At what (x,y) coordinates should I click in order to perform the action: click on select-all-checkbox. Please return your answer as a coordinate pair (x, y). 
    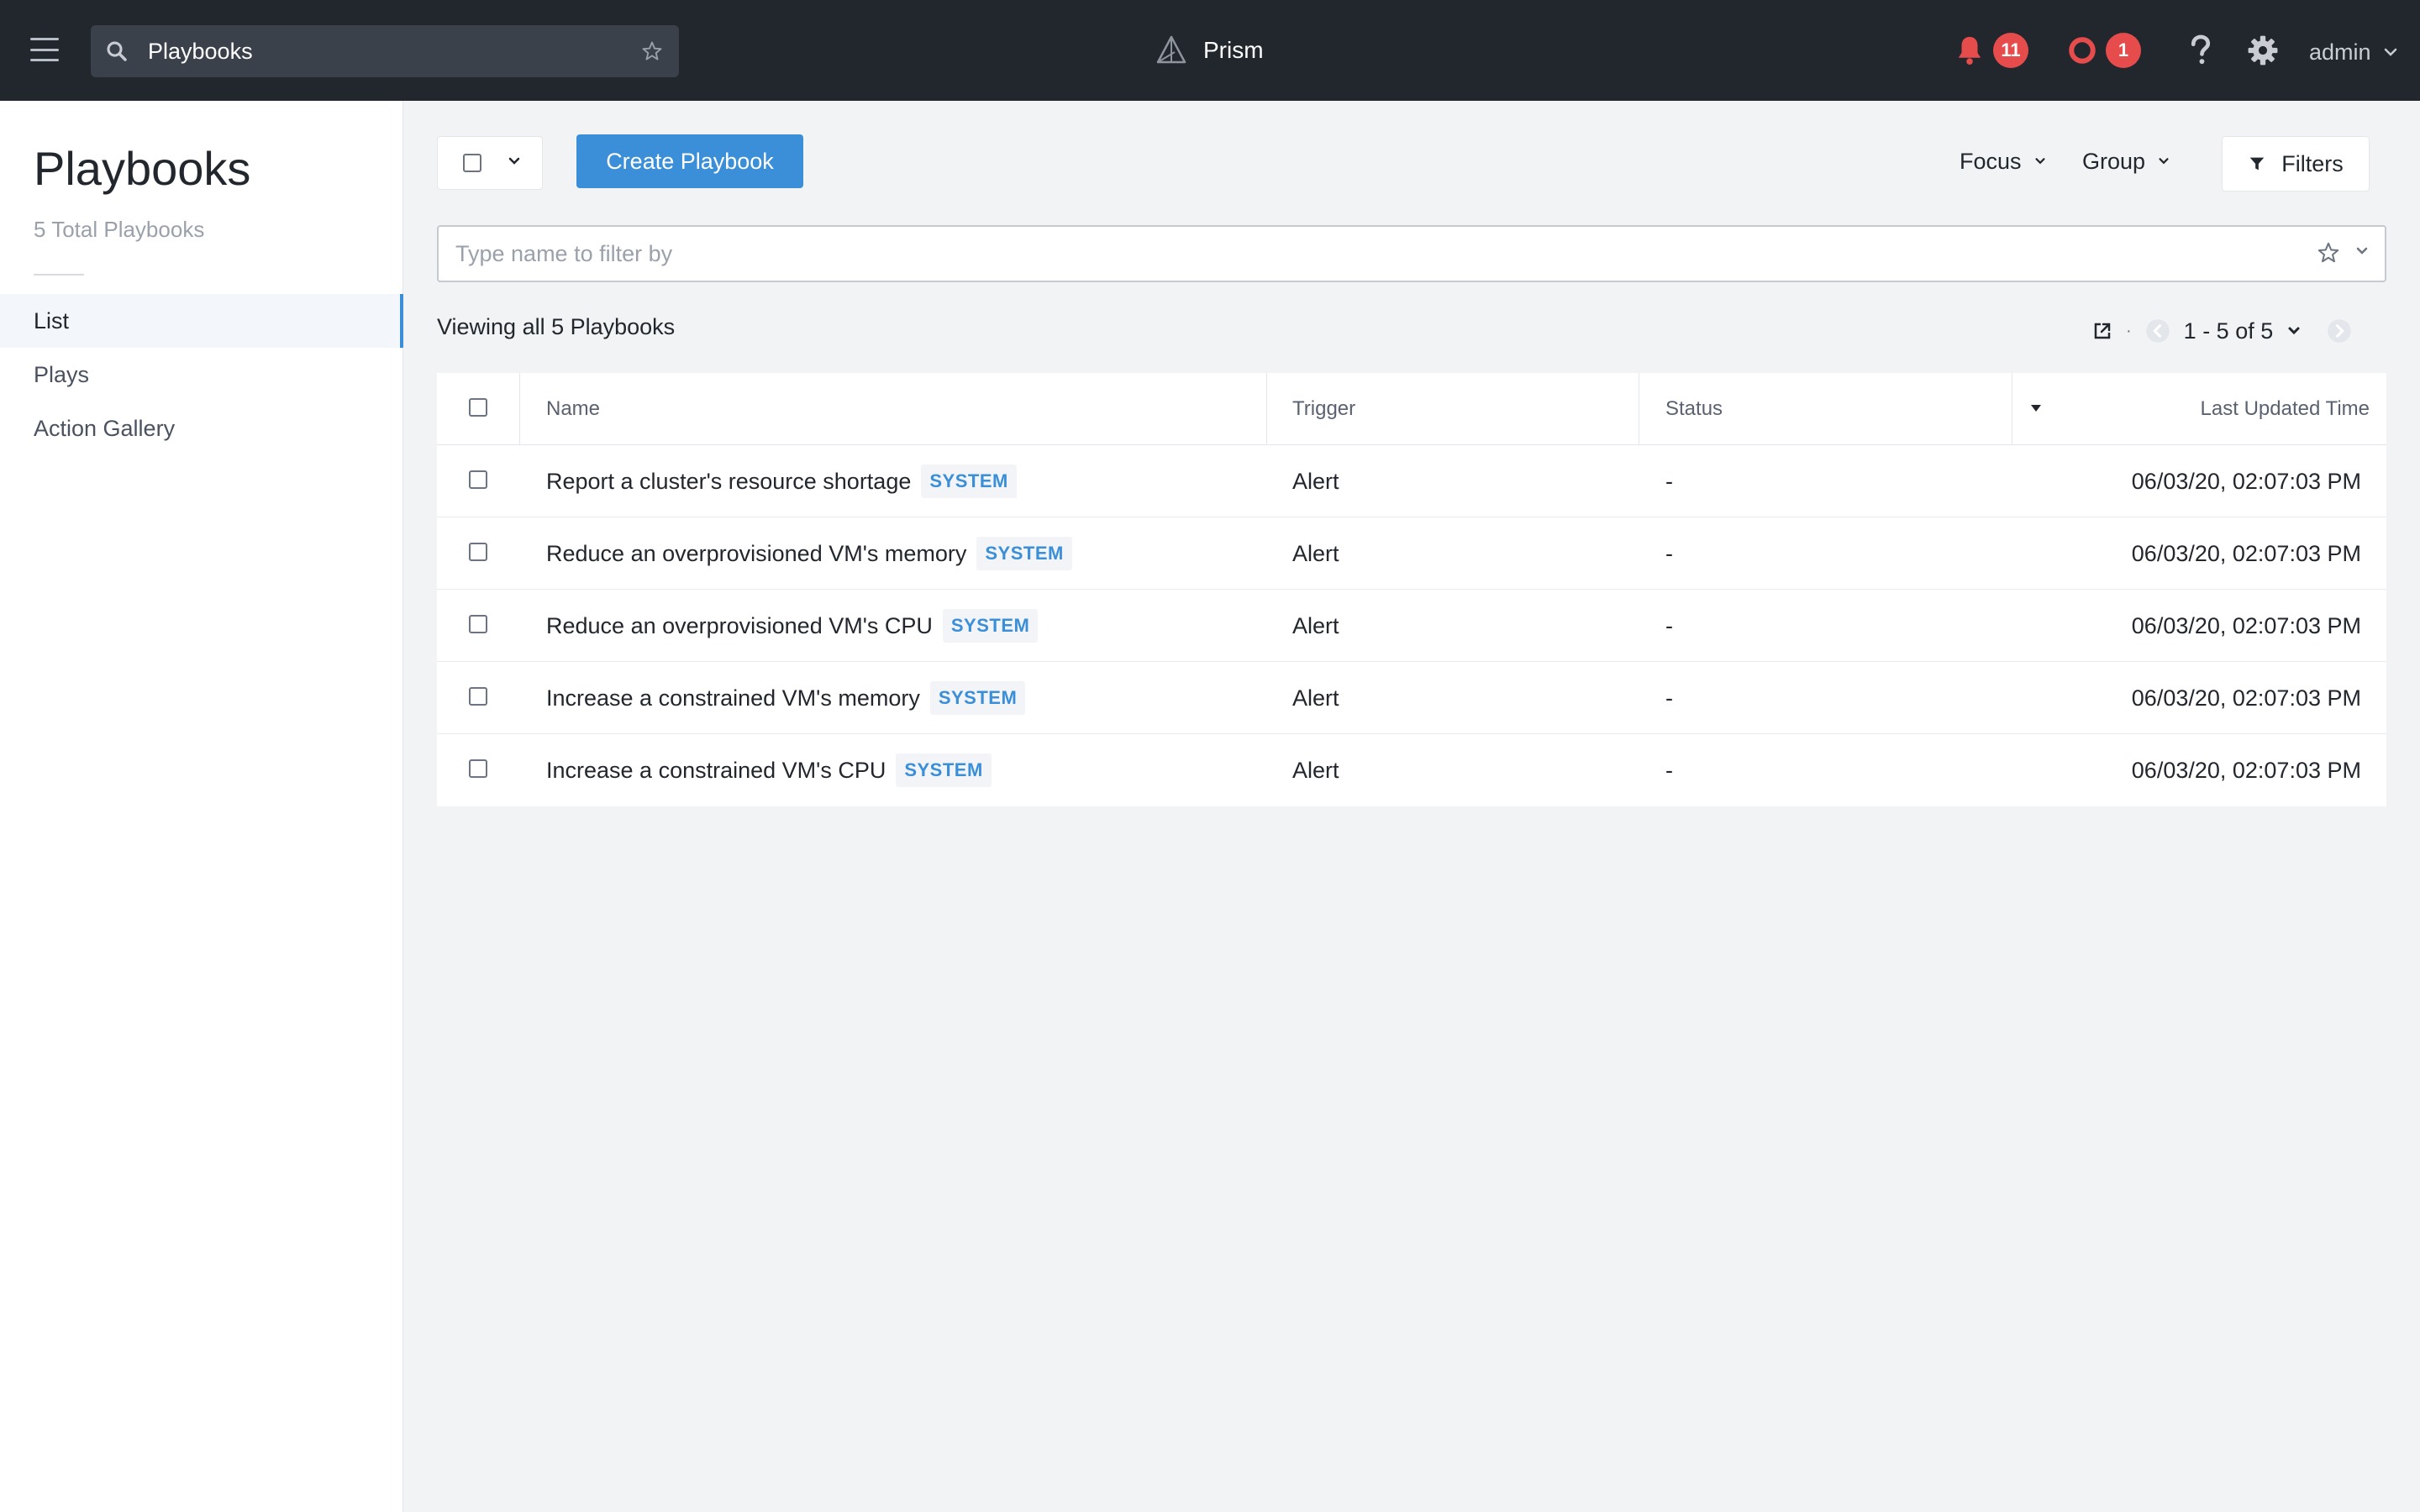
    Looking at the image, I should click on (472, 163).